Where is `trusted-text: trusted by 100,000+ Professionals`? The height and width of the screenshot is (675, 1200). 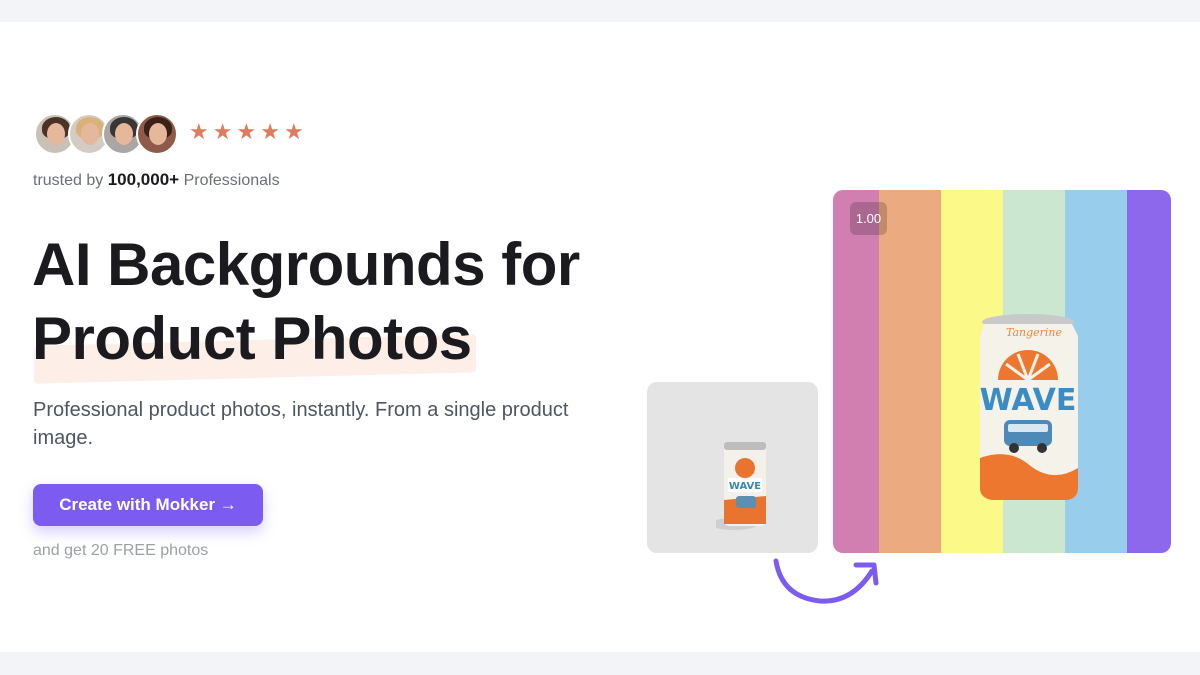
trusted-text: trusted by 100,000+ Professionals is located at coordinates (156, 180).